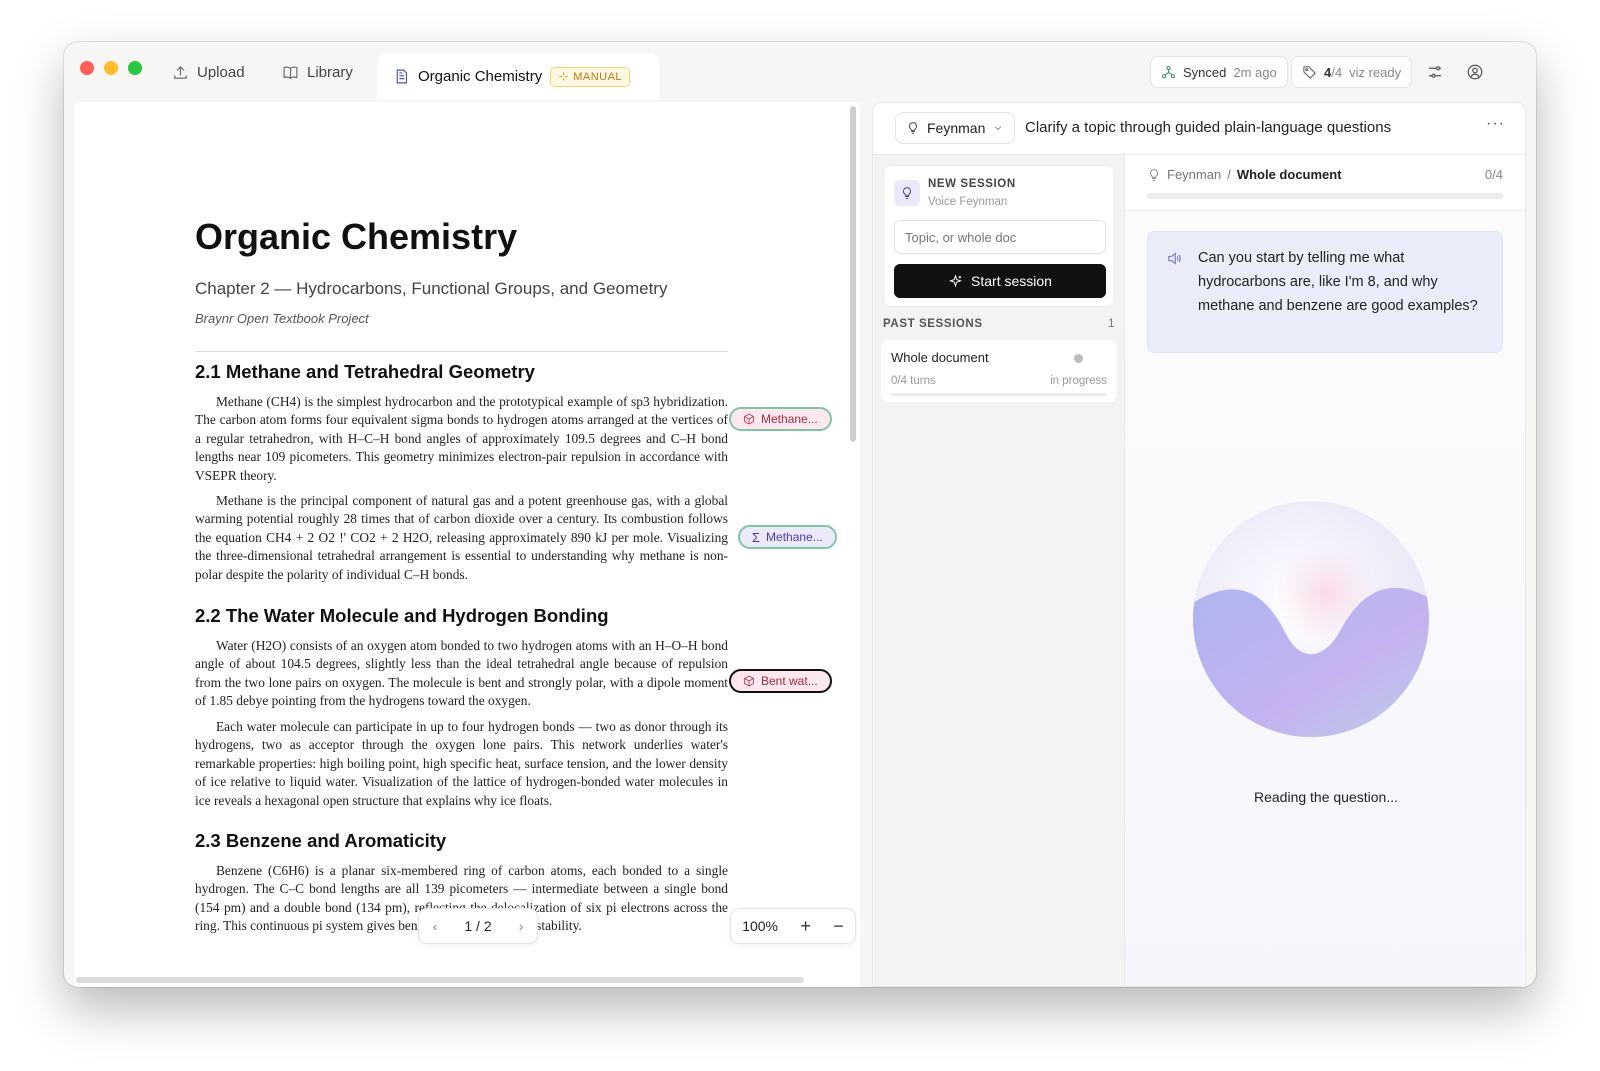 Image resolution: width=1600 pixels, height=1071 pixels. I want to click on past-session-progress, so click(999, 394).